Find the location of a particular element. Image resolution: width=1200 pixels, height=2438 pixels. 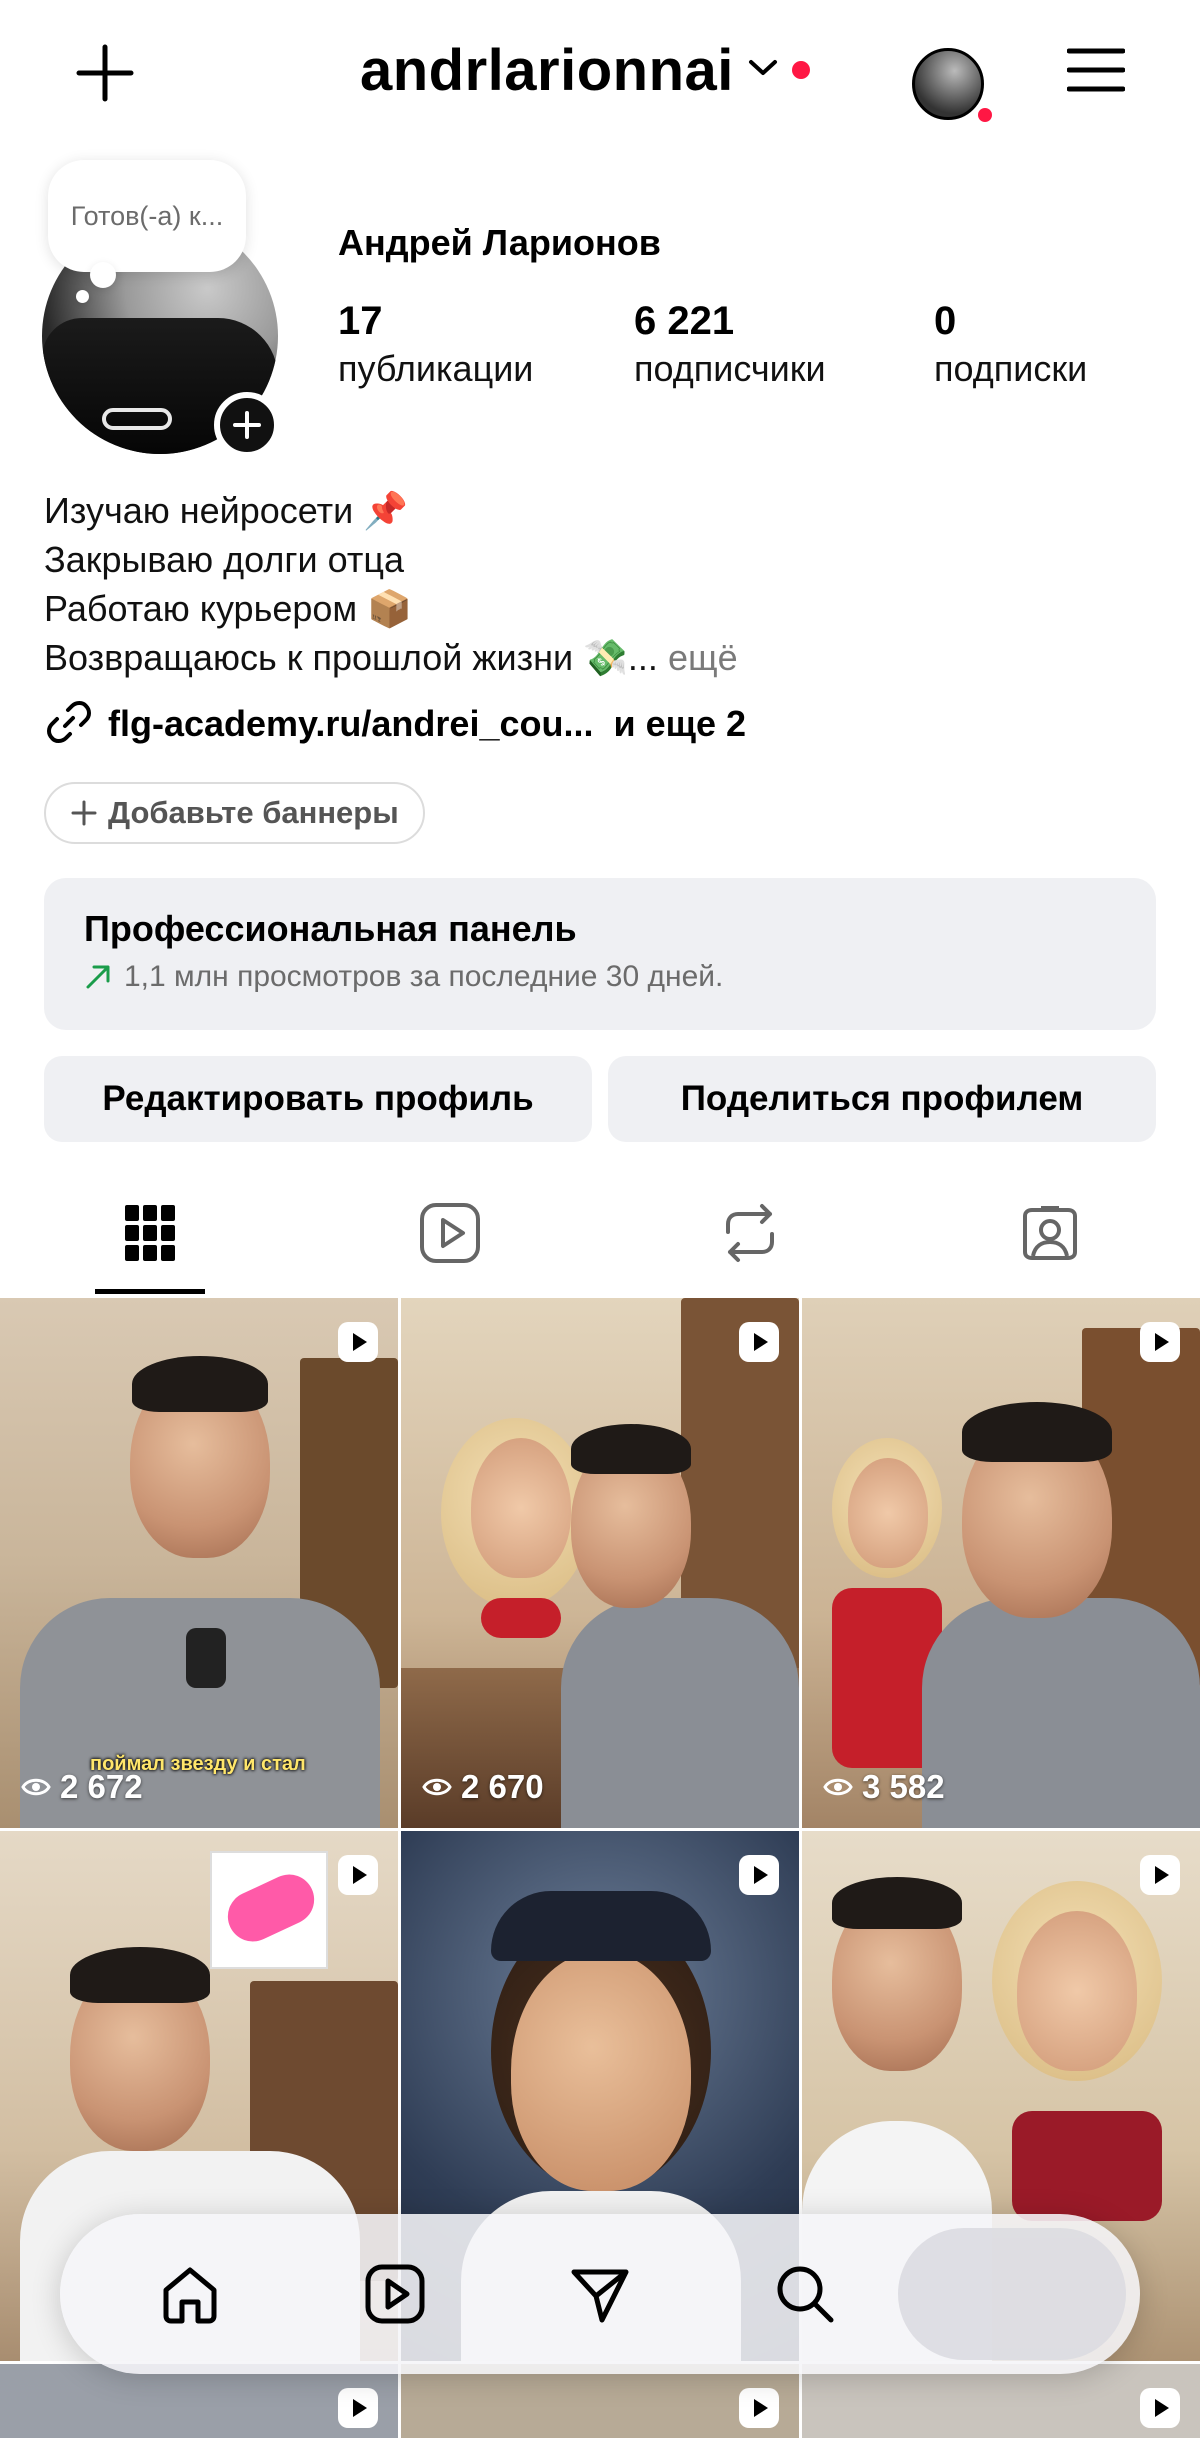

display-name: Андрей Ларионов is located at coordinates (499, 242).